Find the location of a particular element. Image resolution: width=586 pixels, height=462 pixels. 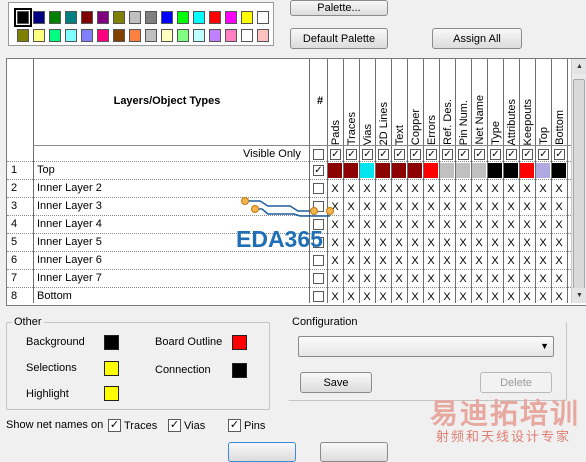

column-header-errors: Errors is located at coordinates (432, 103).